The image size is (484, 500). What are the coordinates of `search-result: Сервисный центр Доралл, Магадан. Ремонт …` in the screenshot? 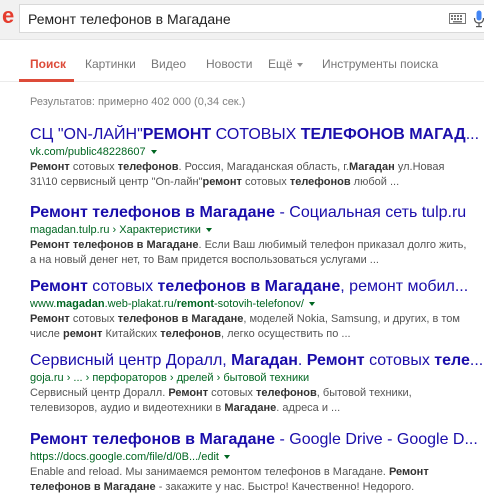 It's located at (257, 383).